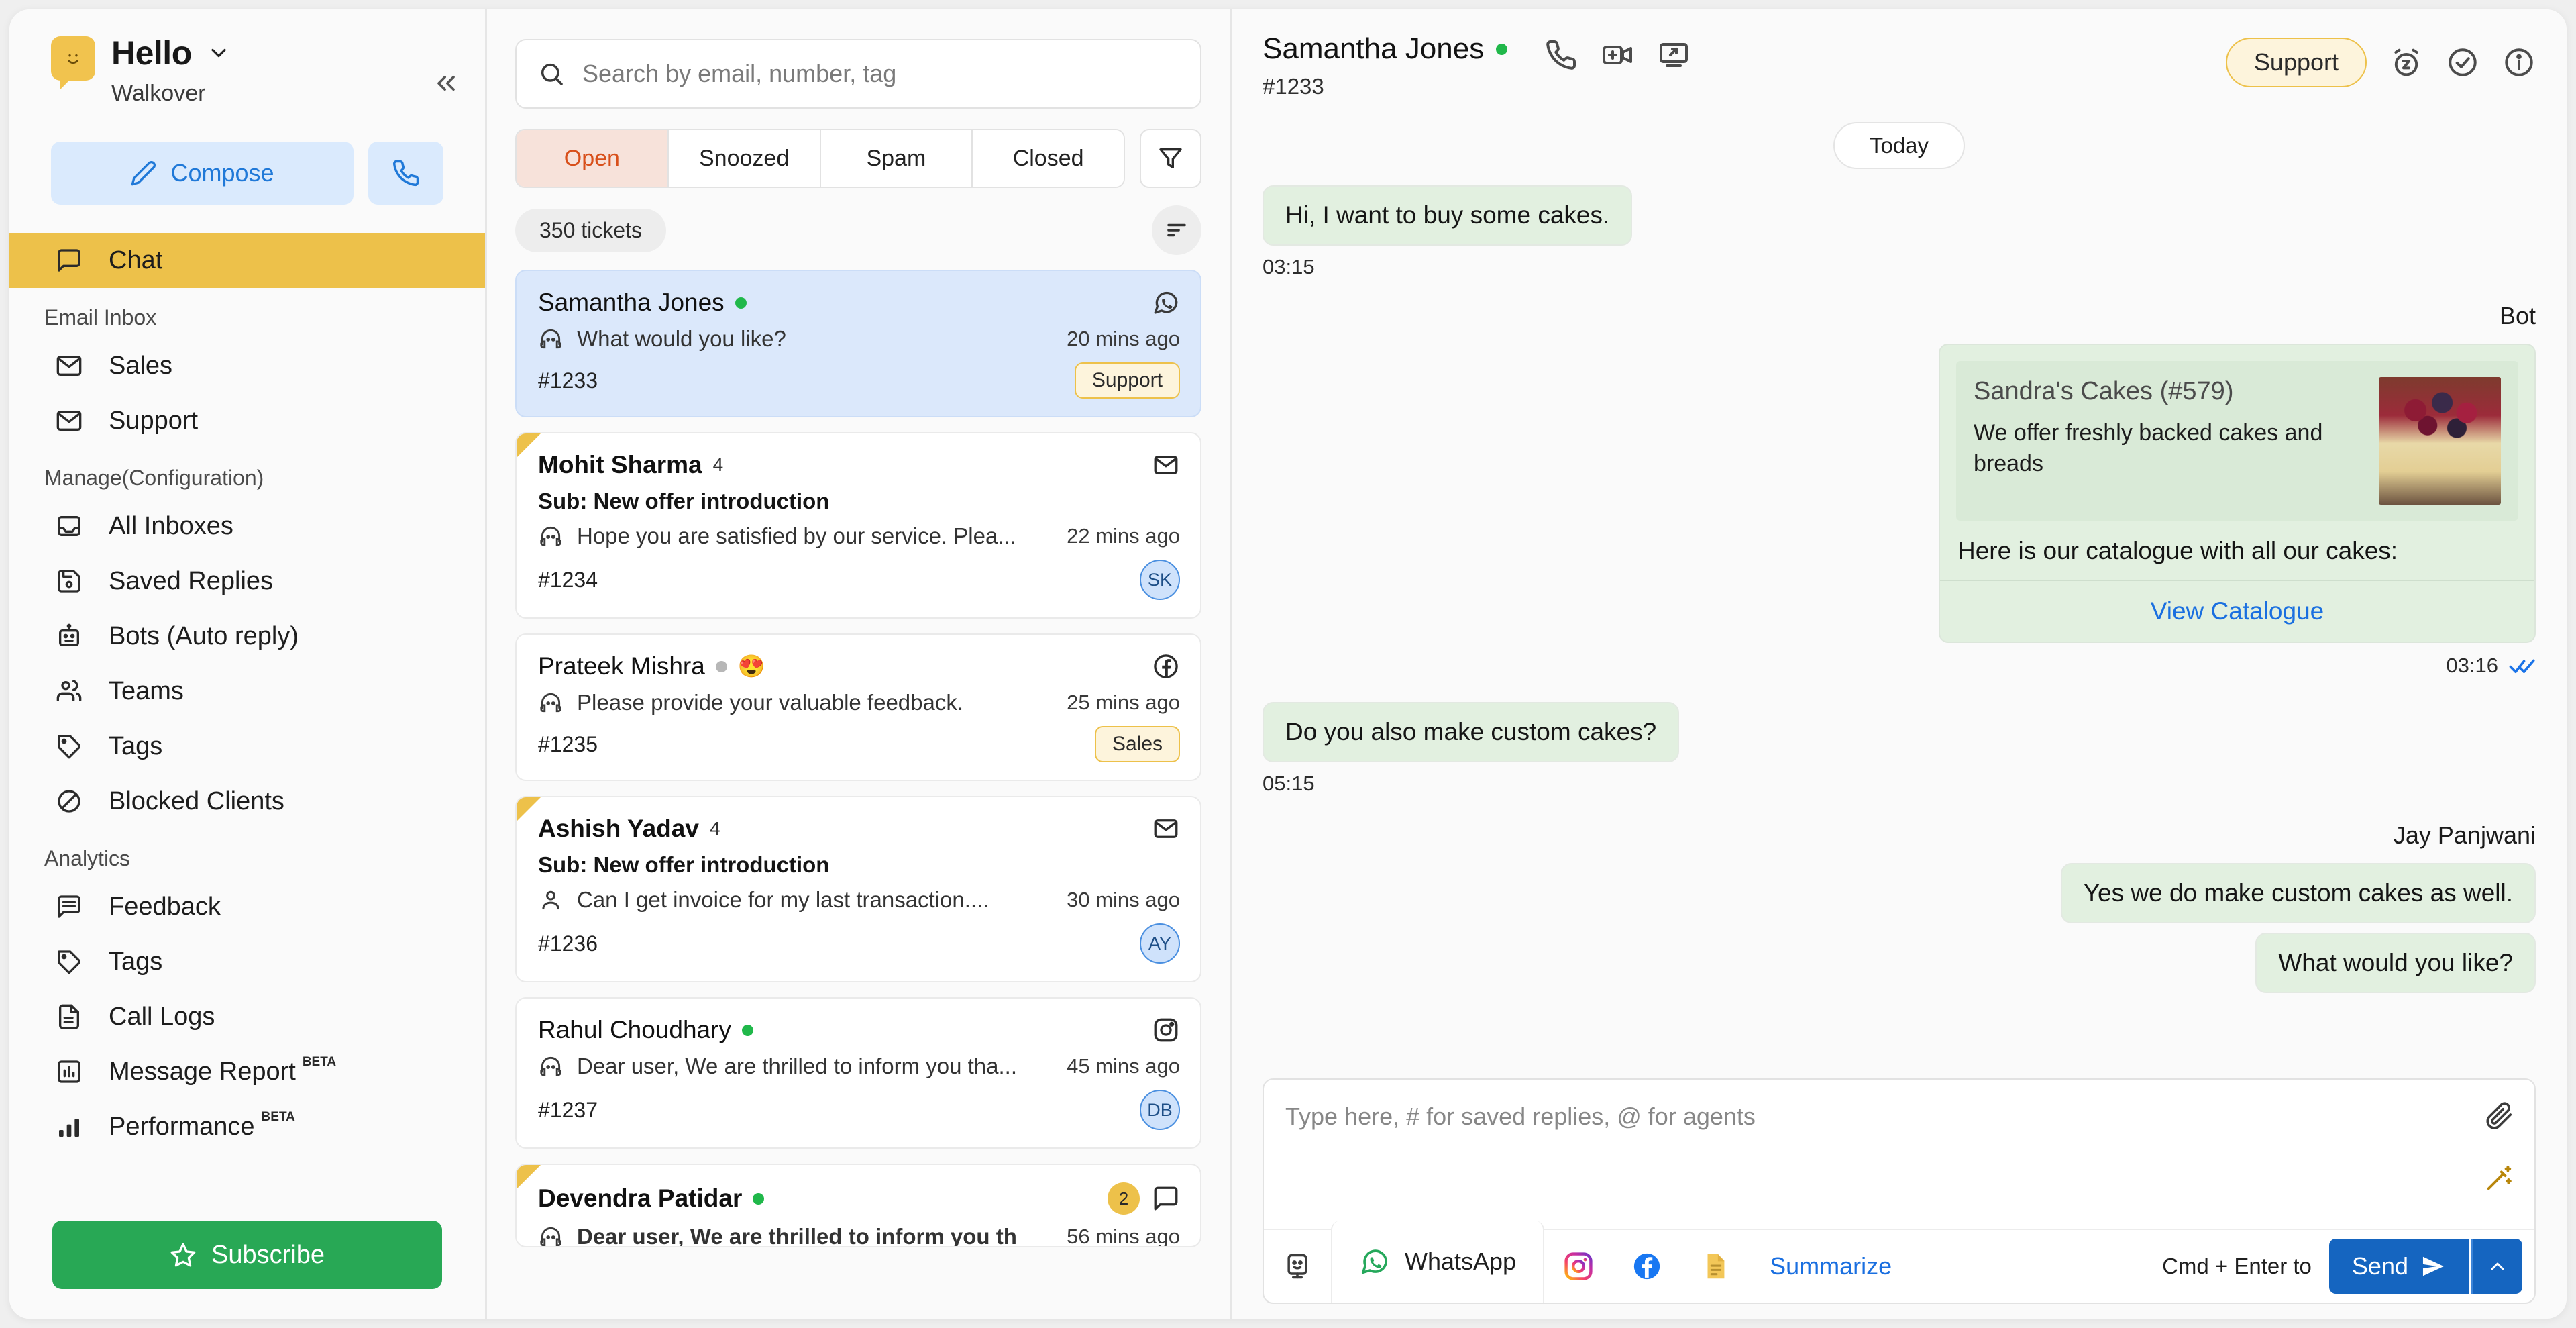 This screenshot has height=1328, width=2576. I want to click on sidebar-item-blocked-clients: Blocked Clients, so click(247, 801).